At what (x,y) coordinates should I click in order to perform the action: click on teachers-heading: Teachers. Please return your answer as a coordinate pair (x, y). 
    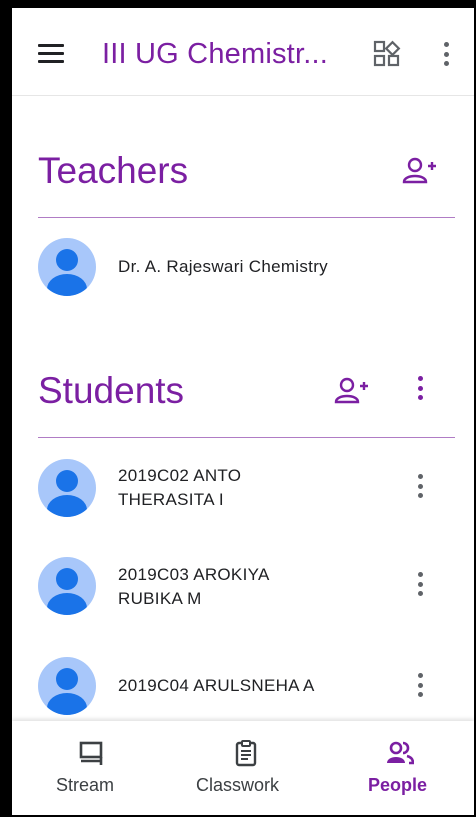
    Looking at the image, I should click on (113, 170).